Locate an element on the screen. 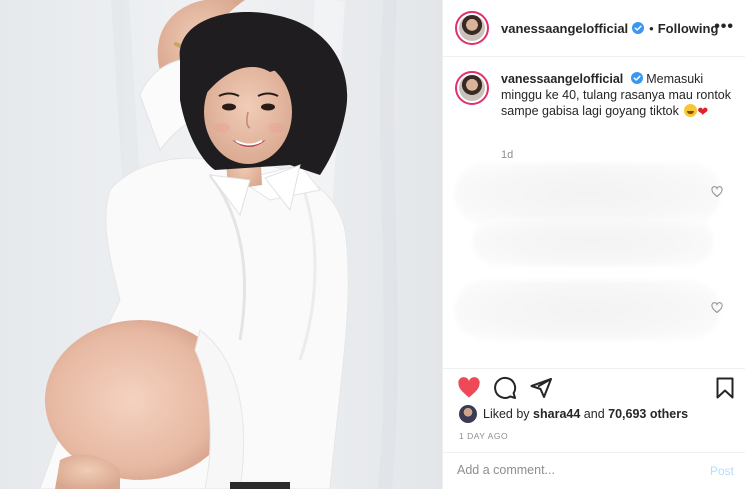  caption-verified-badge-icon is located at coordinates (636, 78).